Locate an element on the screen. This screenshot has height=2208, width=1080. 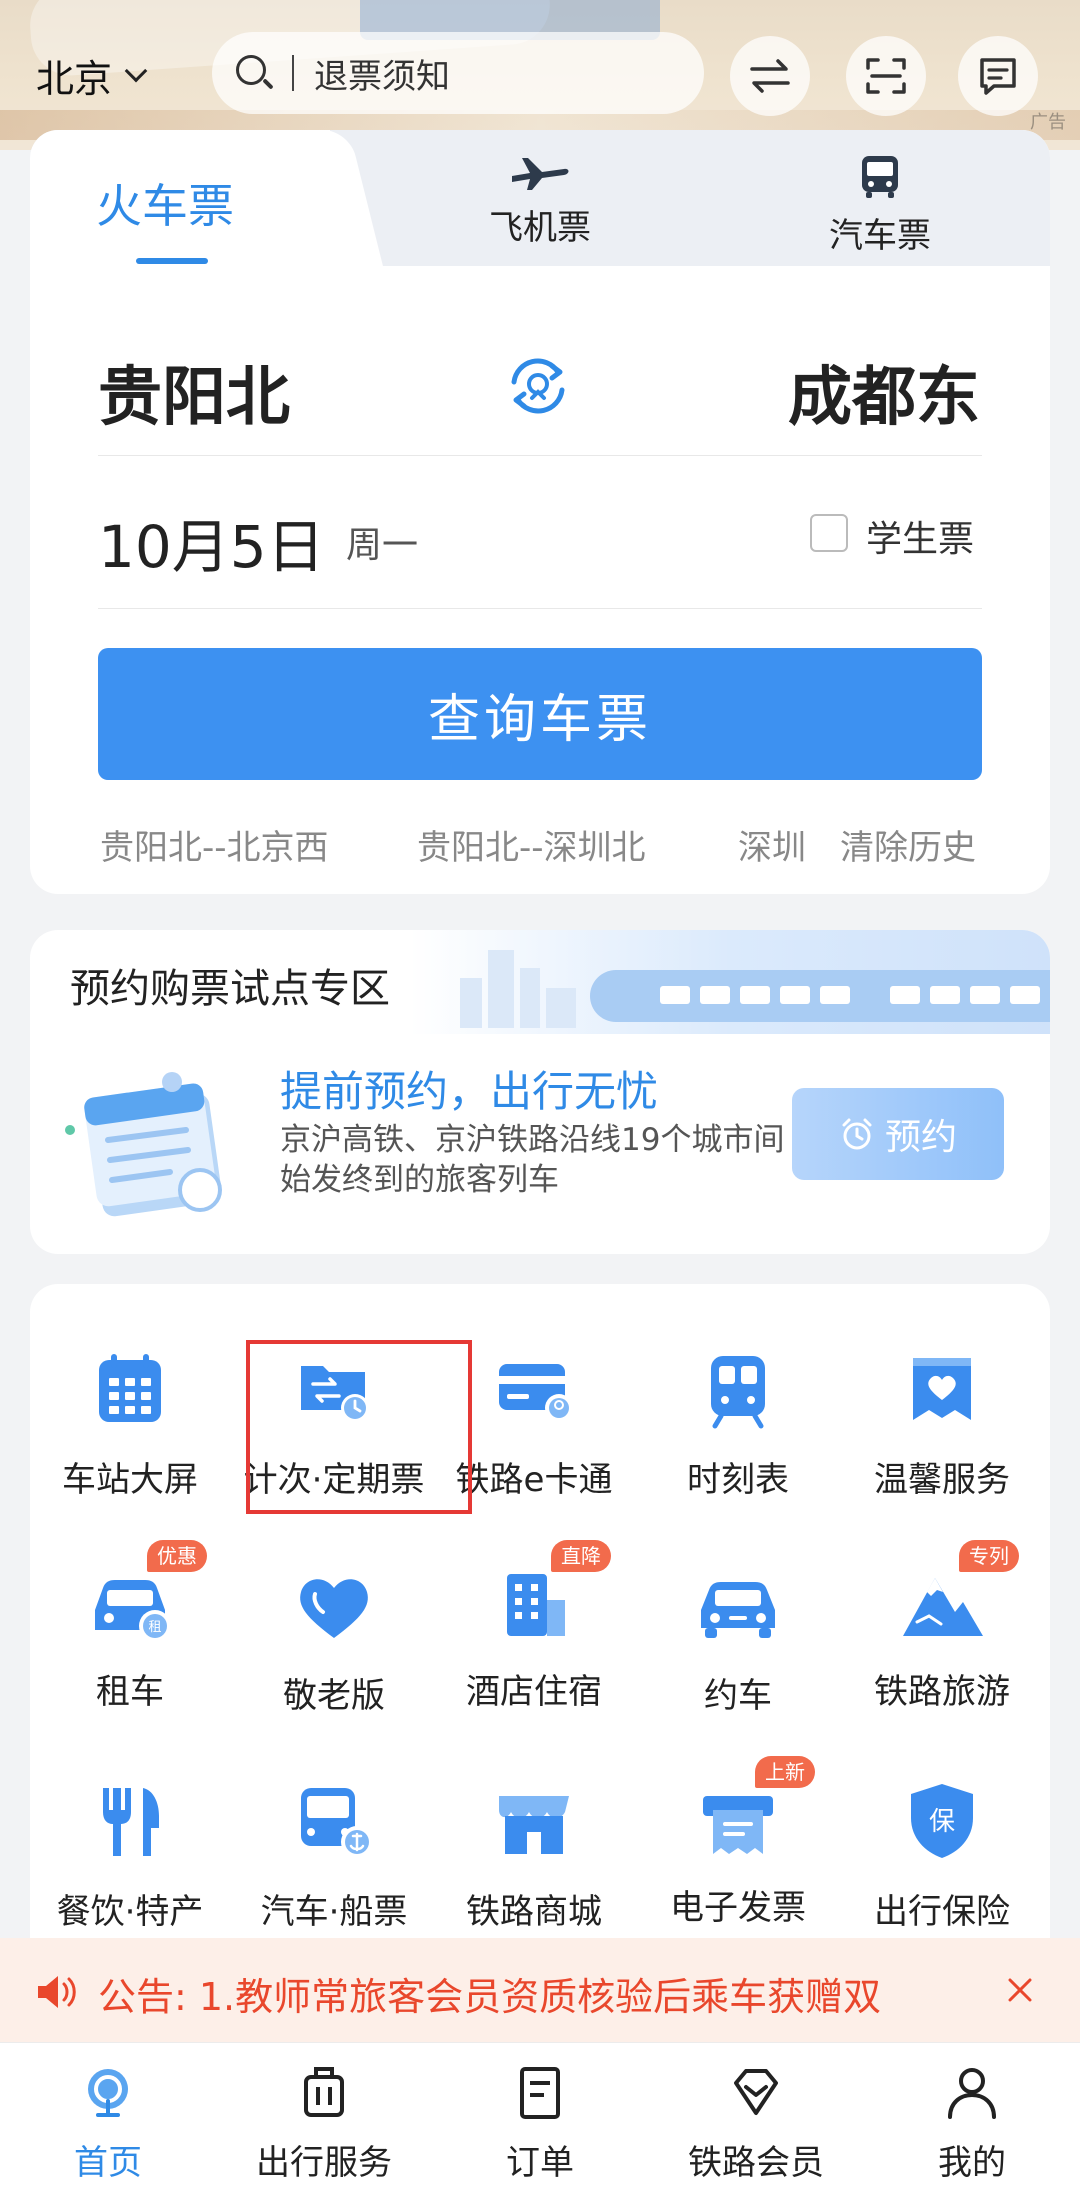
search-icon is located at coordinates (254, 73).